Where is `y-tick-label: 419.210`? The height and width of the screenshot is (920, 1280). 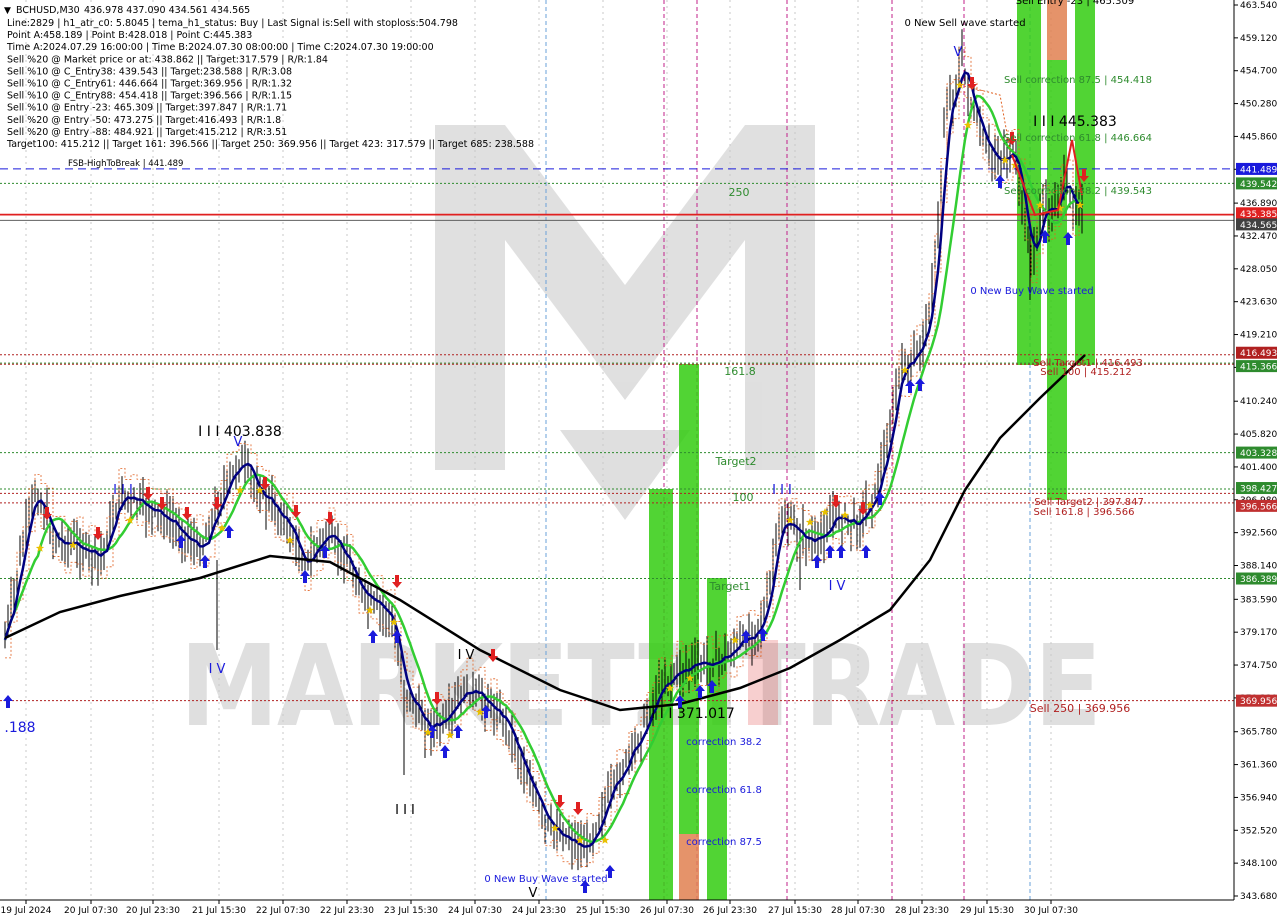
y-tick-label: 419.210 is located at coordinates (1258, 336).